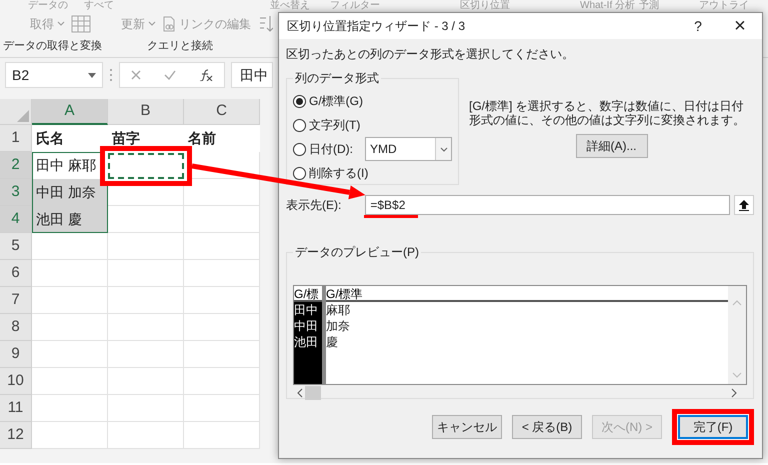 The width and height of the screenshot is (768, 465). Describe the element at coordinates (737, 303) in the screenshot. I see `chevron-up-icon` at that location.